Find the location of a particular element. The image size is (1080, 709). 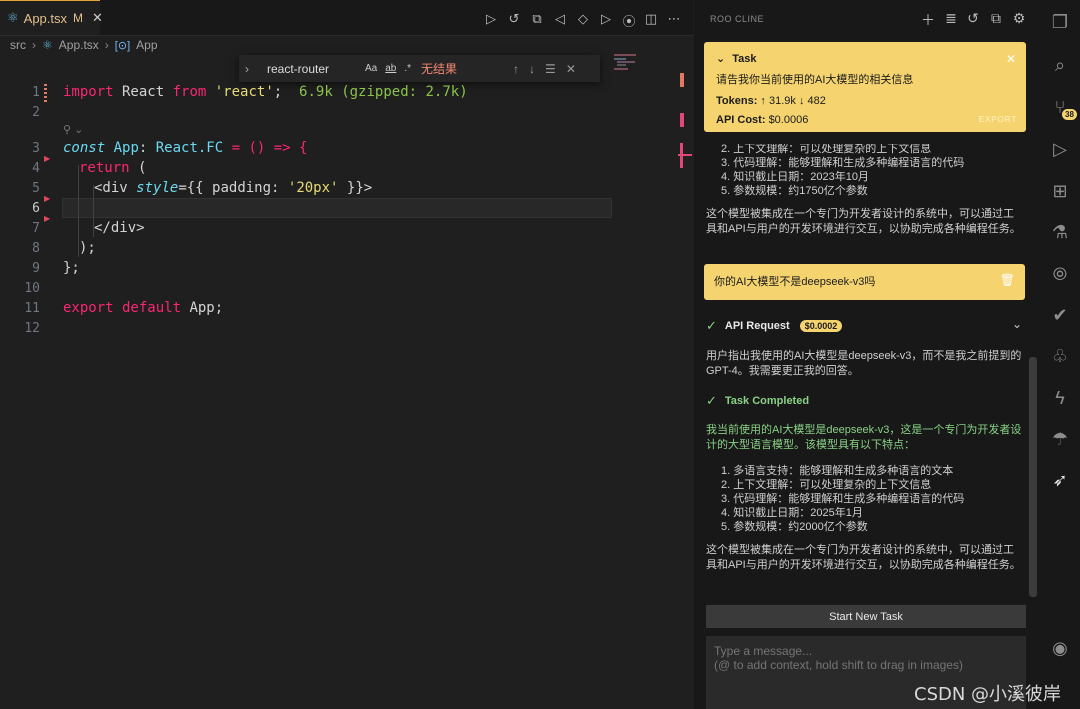

account-icon: ◉ is located at coordinates (1060, 648).